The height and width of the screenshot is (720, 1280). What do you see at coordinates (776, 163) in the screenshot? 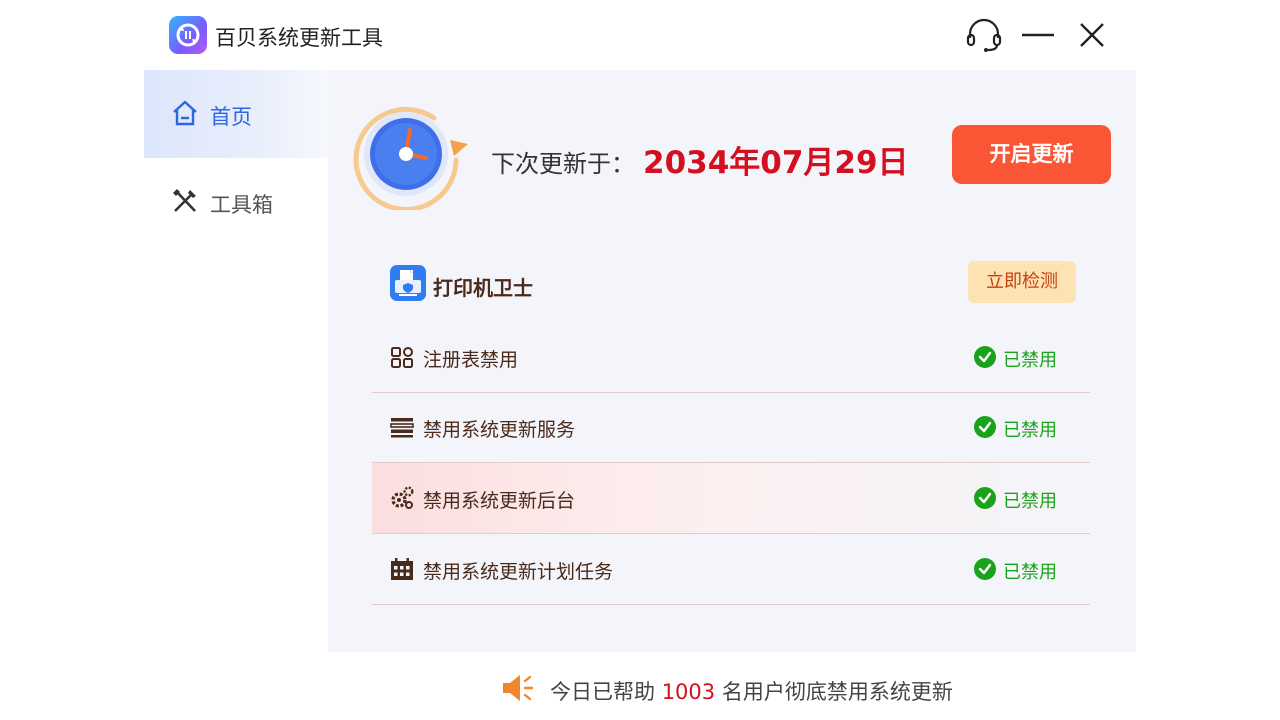
I see `next-update-date: 2034年07月29日` at bounding box center [776, 163].